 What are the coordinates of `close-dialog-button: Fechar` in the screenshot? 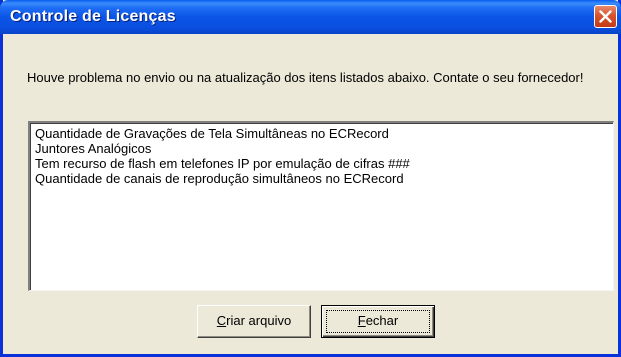 It's located at (378, 321).